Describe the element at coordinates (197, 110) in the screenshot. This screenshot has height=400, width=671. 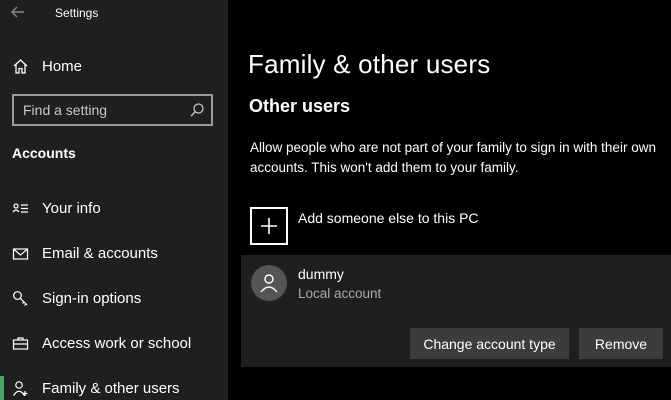
I see `search-icon` at that location.